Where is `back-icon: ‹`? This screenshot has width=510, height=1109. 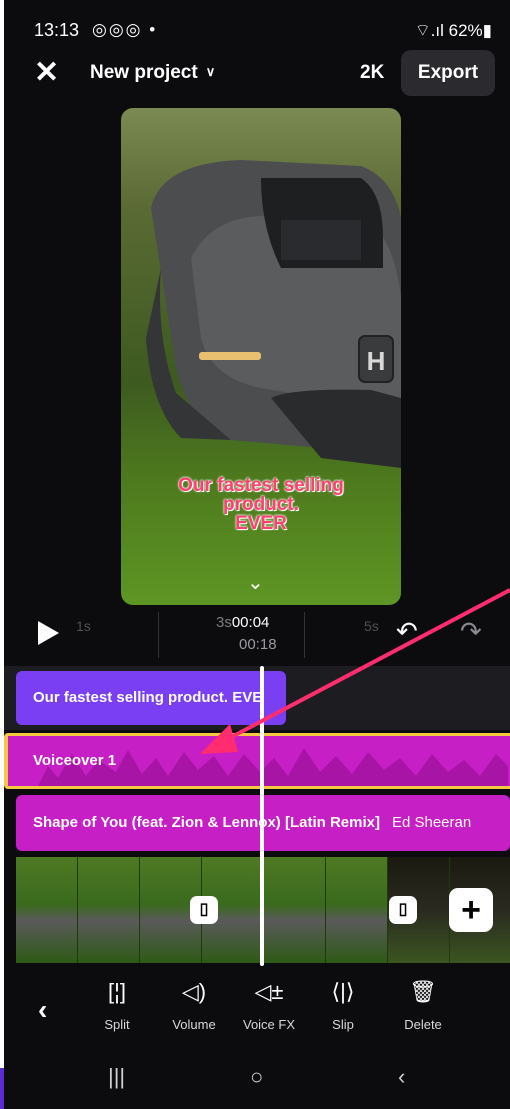 back-icon: ‹ is located at coordinates (42, 1010).